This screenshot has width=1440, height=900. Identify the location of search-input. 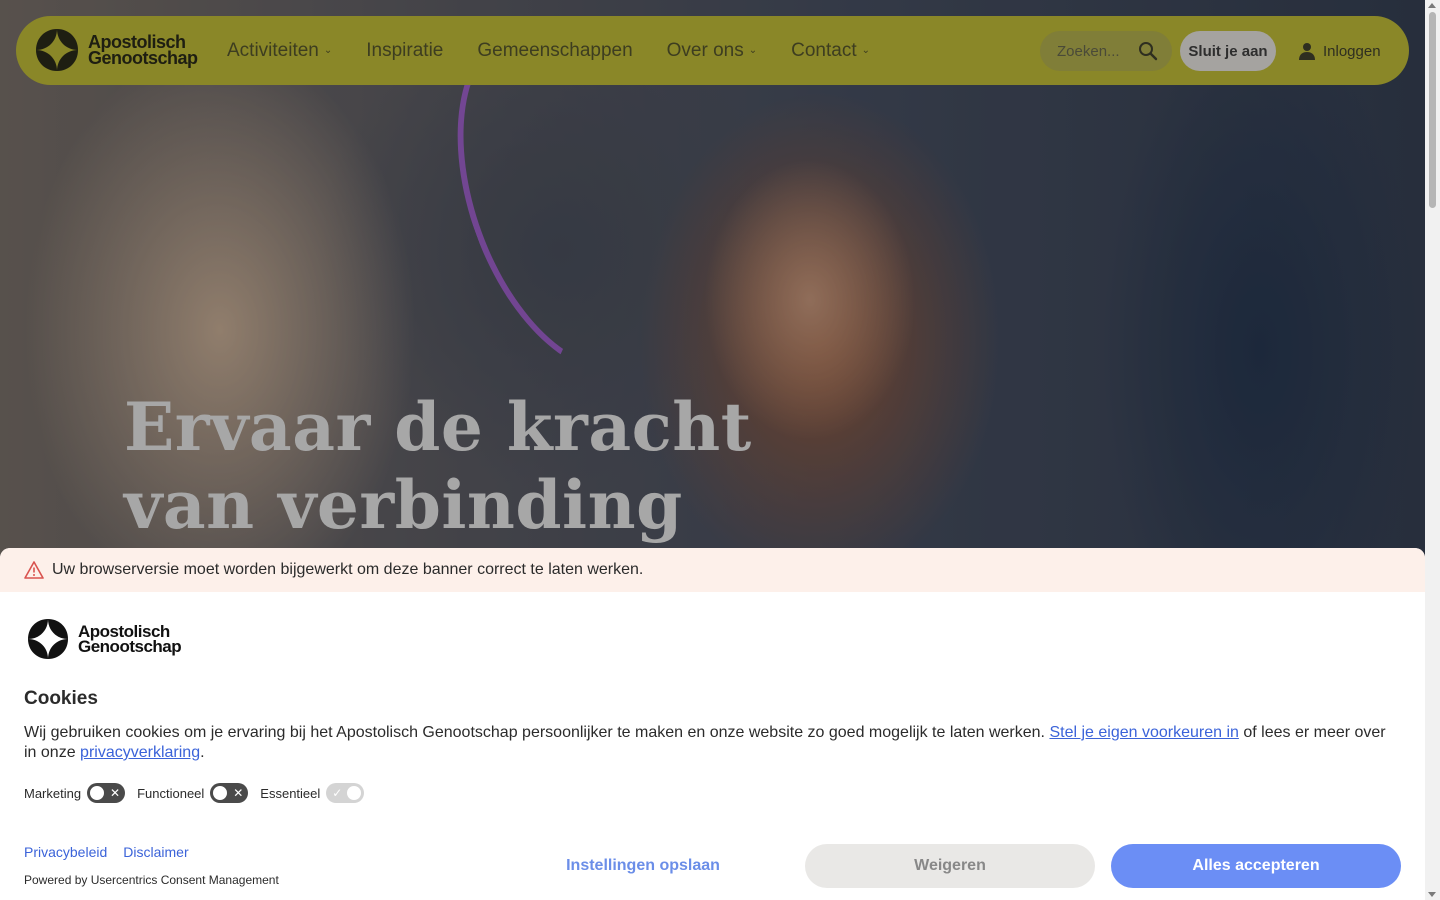
(1093, 51).